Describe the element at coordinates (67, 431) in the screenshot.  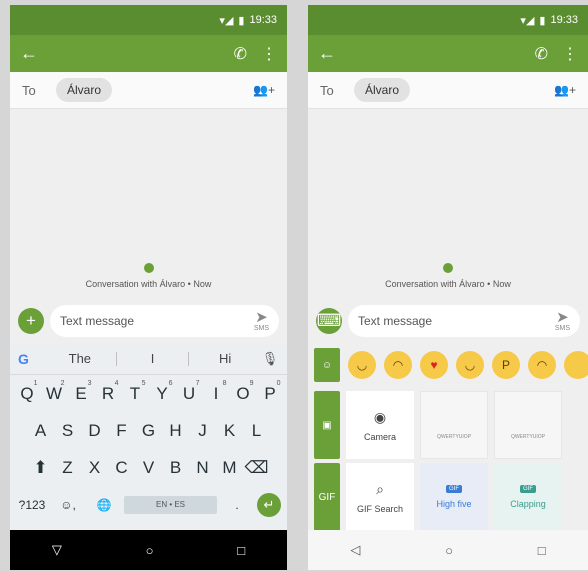
I see `key: S` at that location.